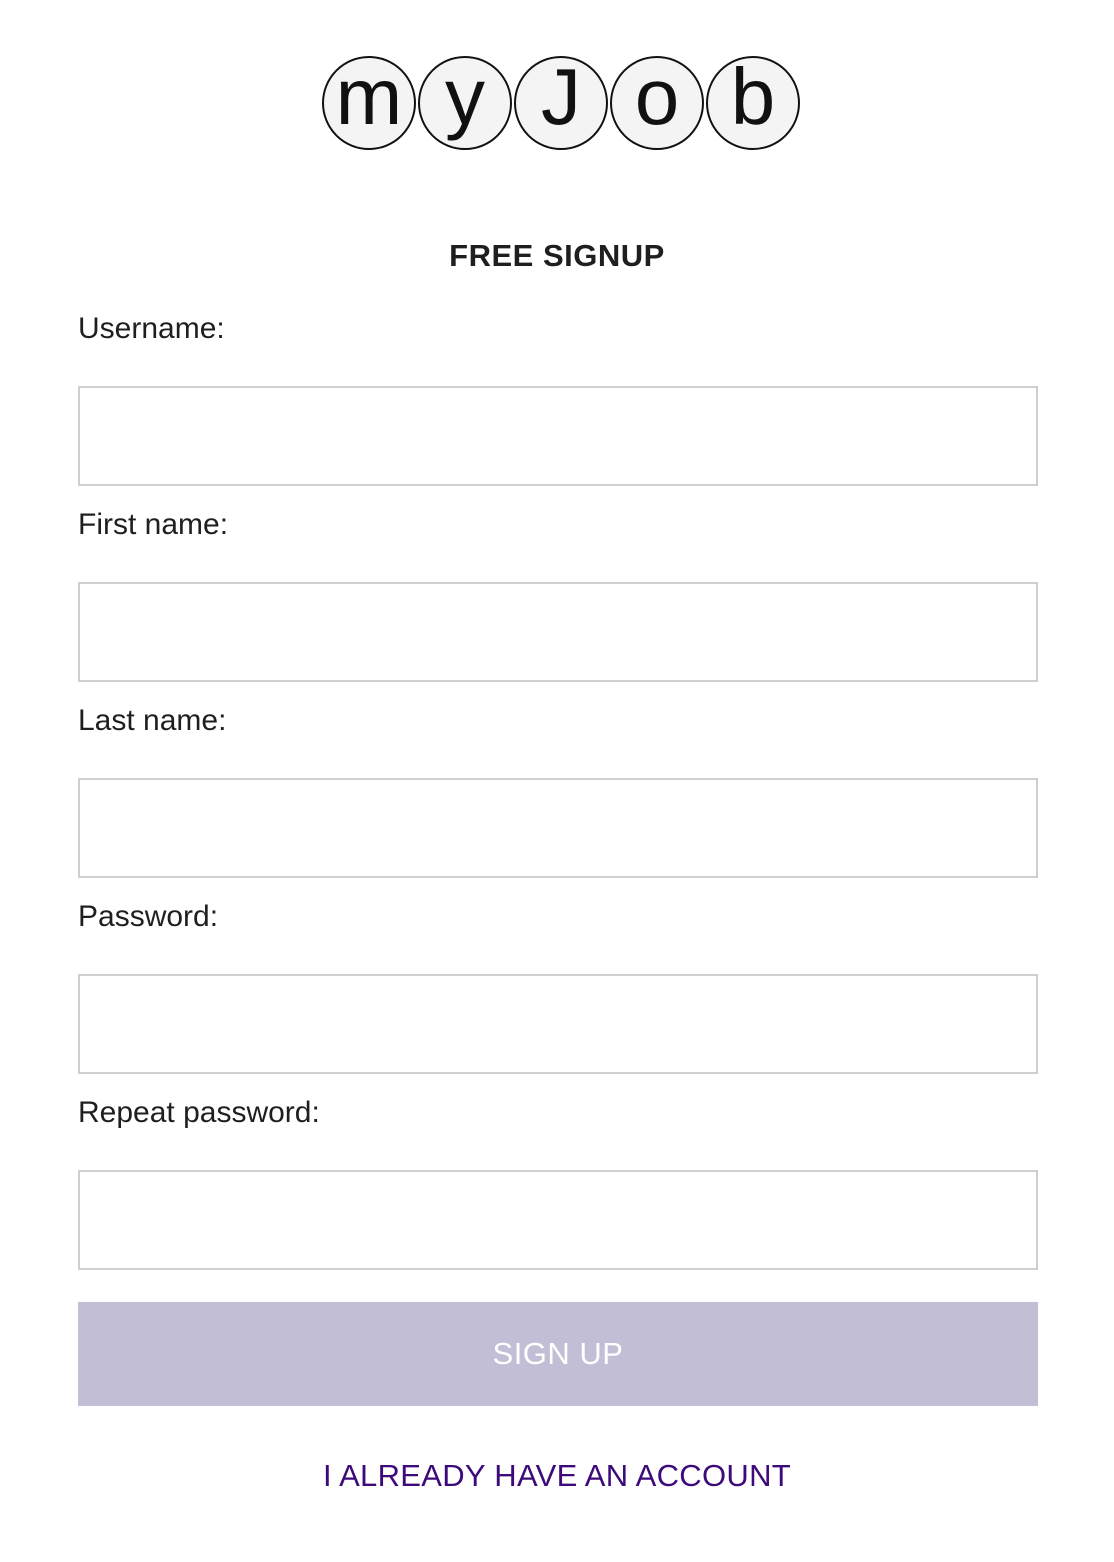  What do you see at coordinates (558, 436) in the screenshot?
I see `username-input` at bounding box center [558, 436].